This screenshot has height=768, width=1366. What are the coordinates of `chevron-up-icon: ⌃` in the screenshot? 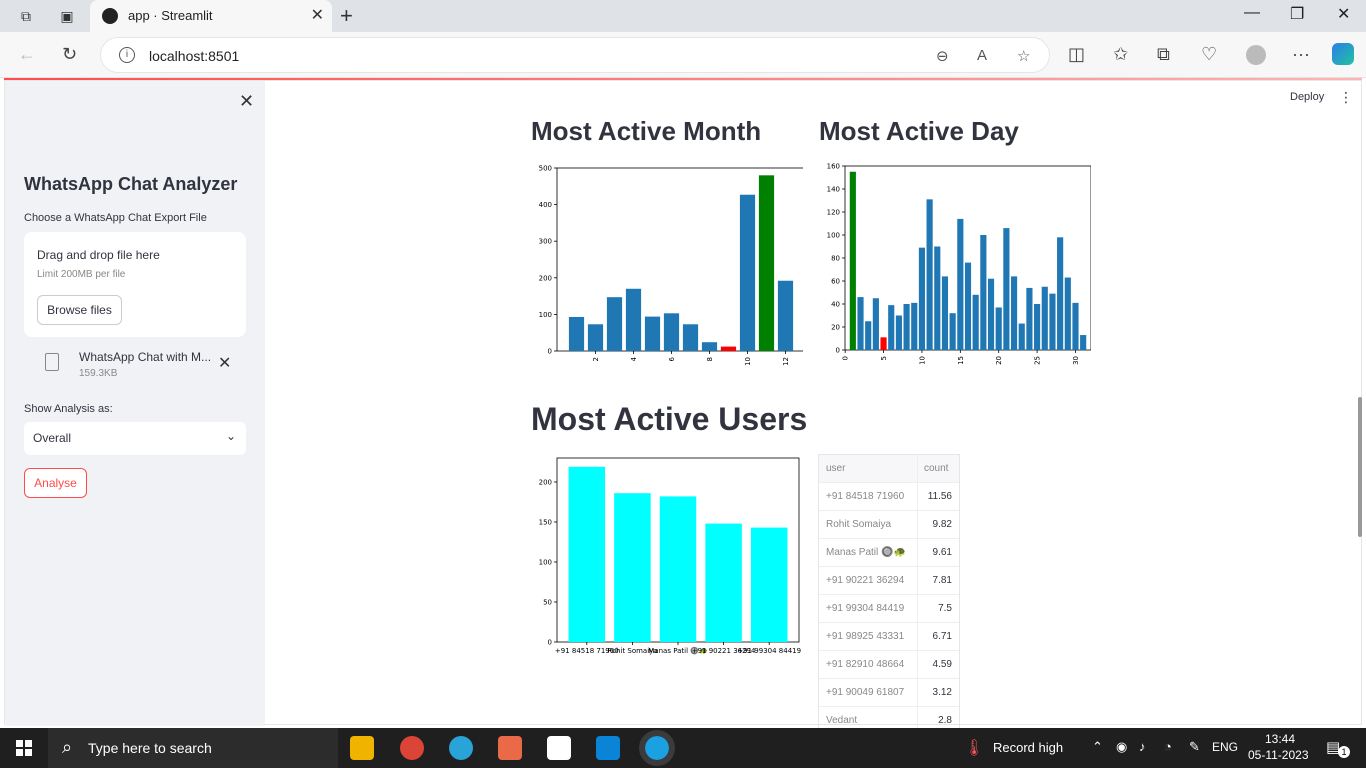 It's located at (1097, 747).